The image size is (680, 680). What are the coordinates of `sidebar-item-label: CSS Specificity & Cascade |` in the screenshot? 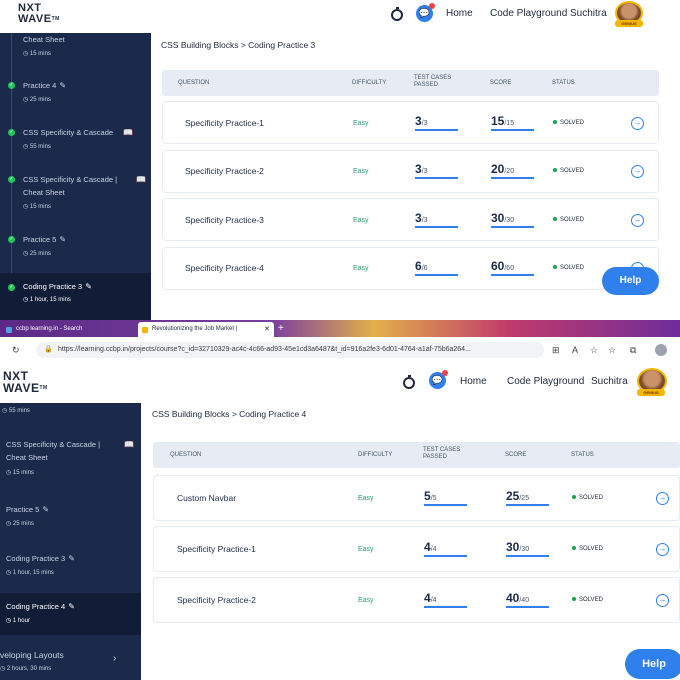 It's located at (53, 444).